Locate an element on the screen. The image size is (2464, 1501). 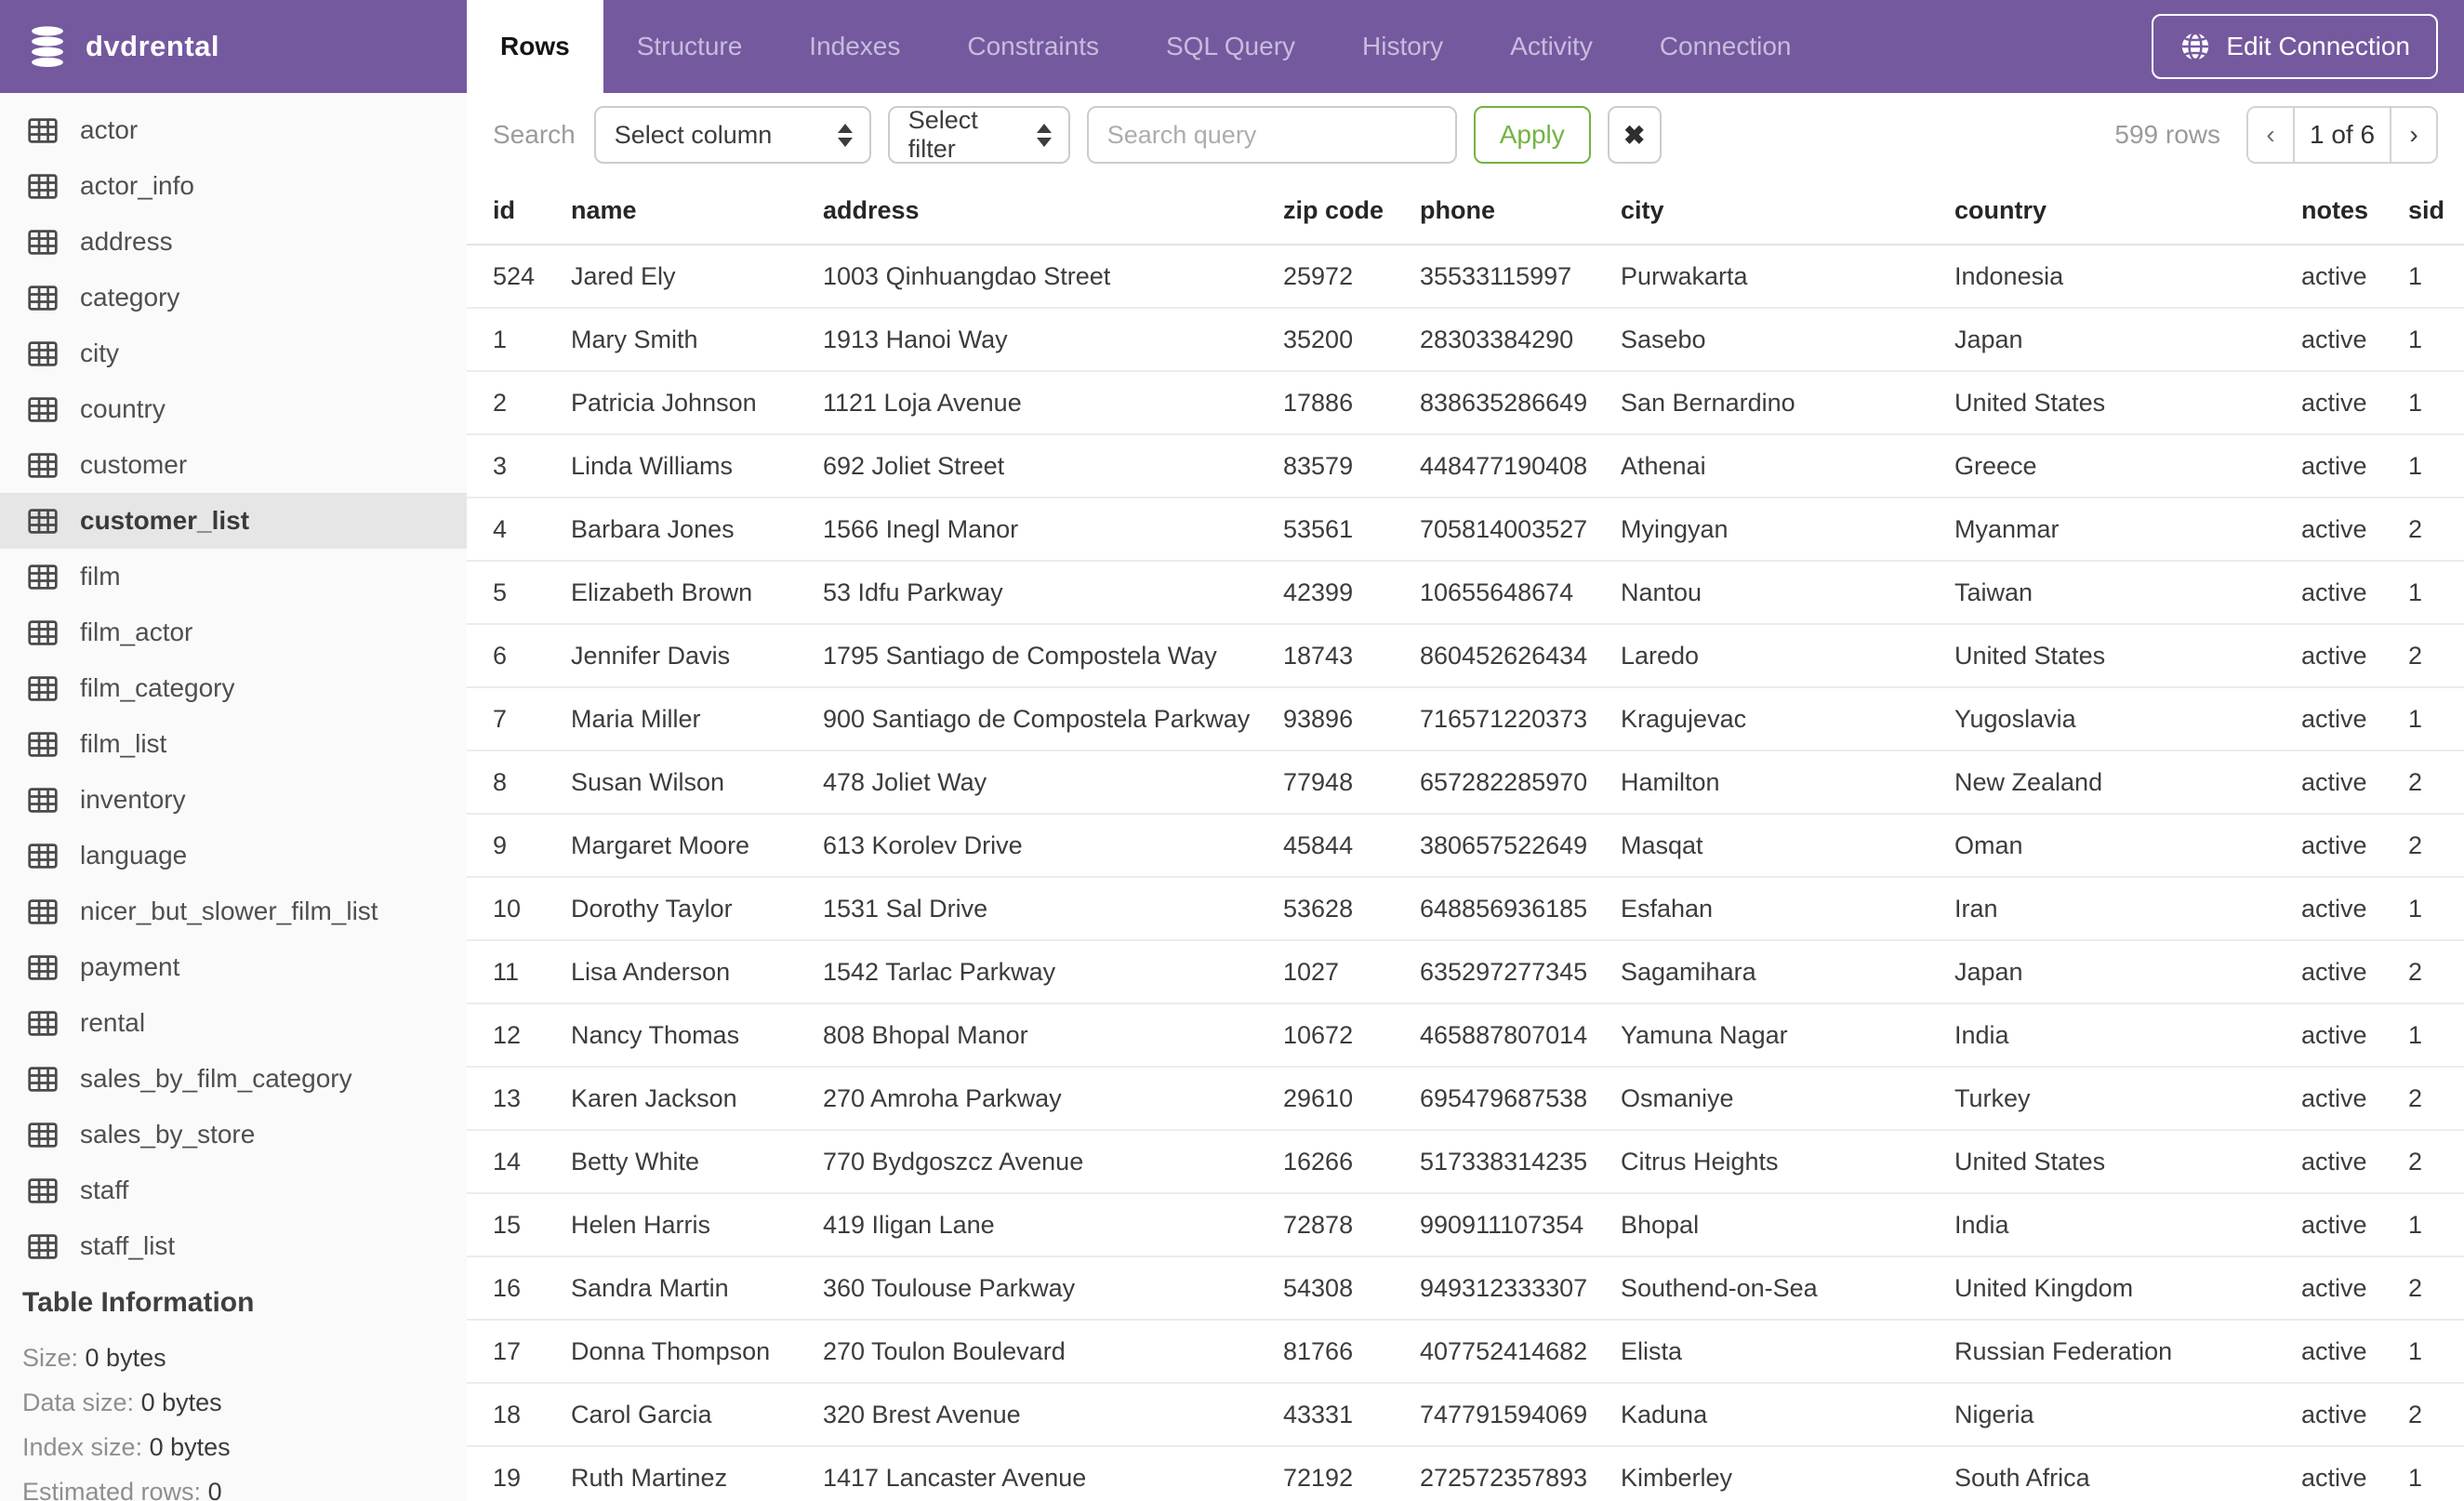
cell-name: Susan Wilson is located at coordinates (648, 781).